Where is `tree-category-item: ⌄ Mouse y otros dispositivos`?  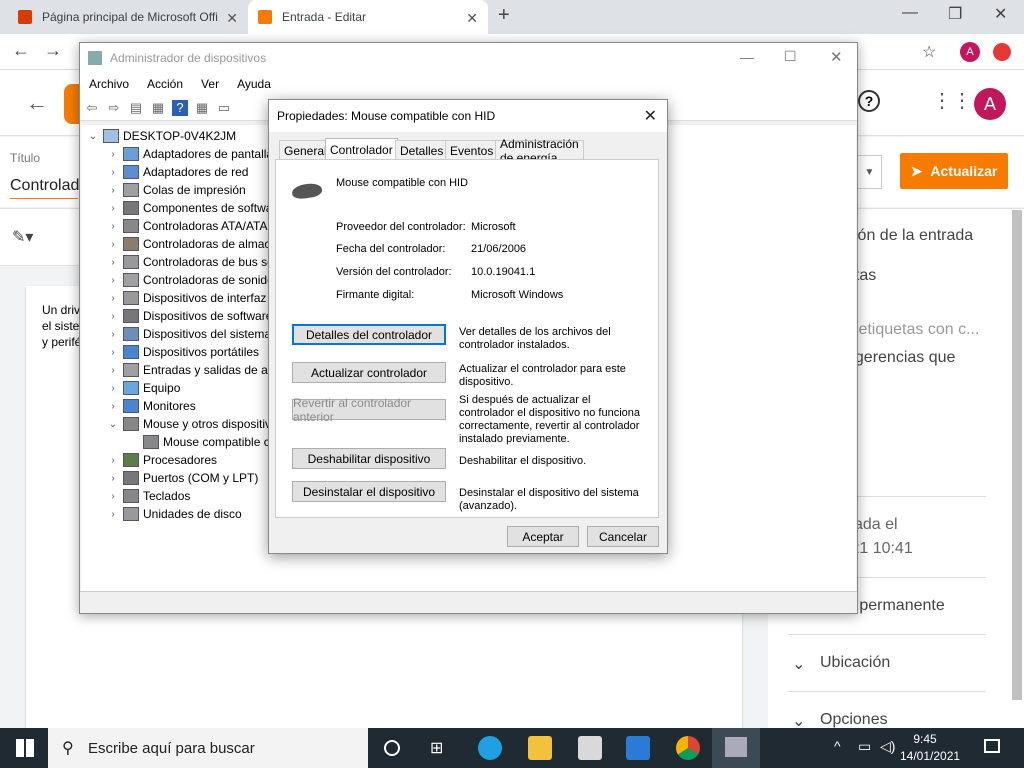 tree-category-item: ⌄ Mouse y otros dispositivos is located at coordinates (194, 424).